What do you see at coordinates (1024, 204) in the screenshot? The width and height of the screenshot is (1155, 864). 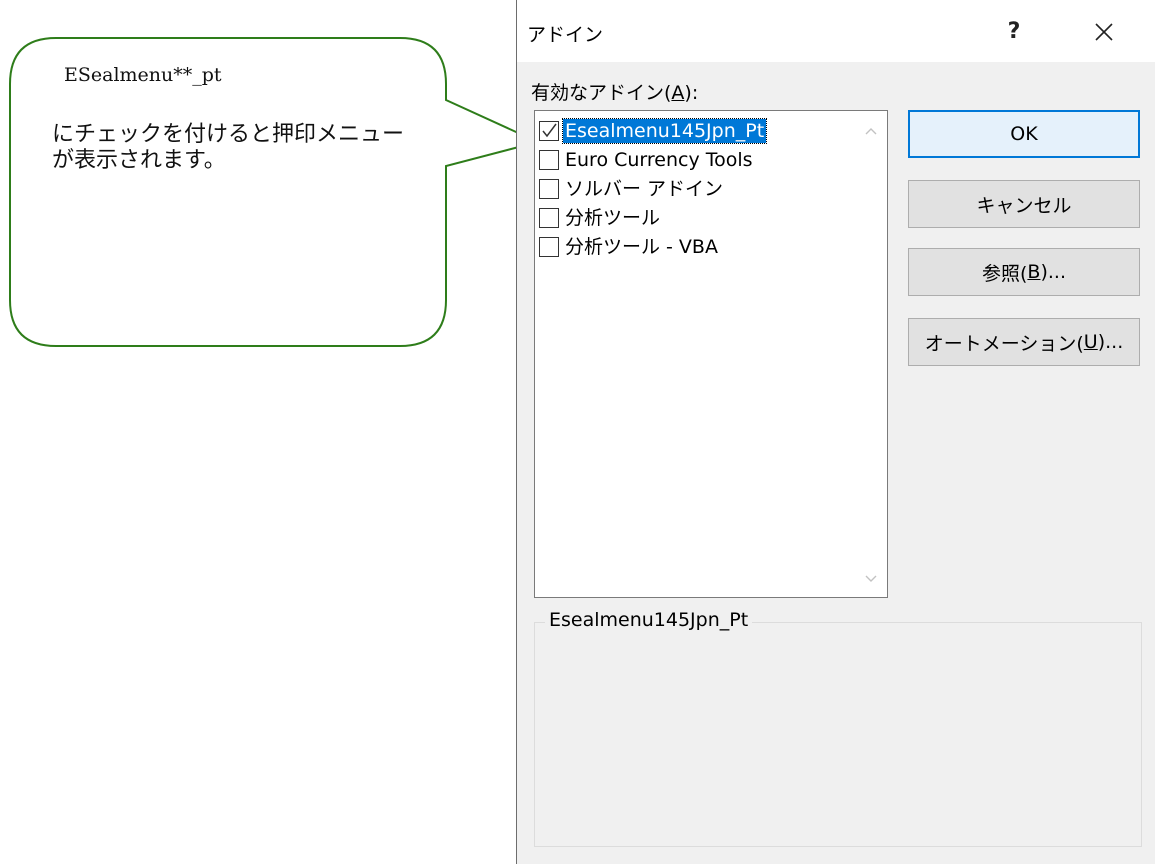 I see `cancel-button: キャンセル` at bounding box center [1024, 204].